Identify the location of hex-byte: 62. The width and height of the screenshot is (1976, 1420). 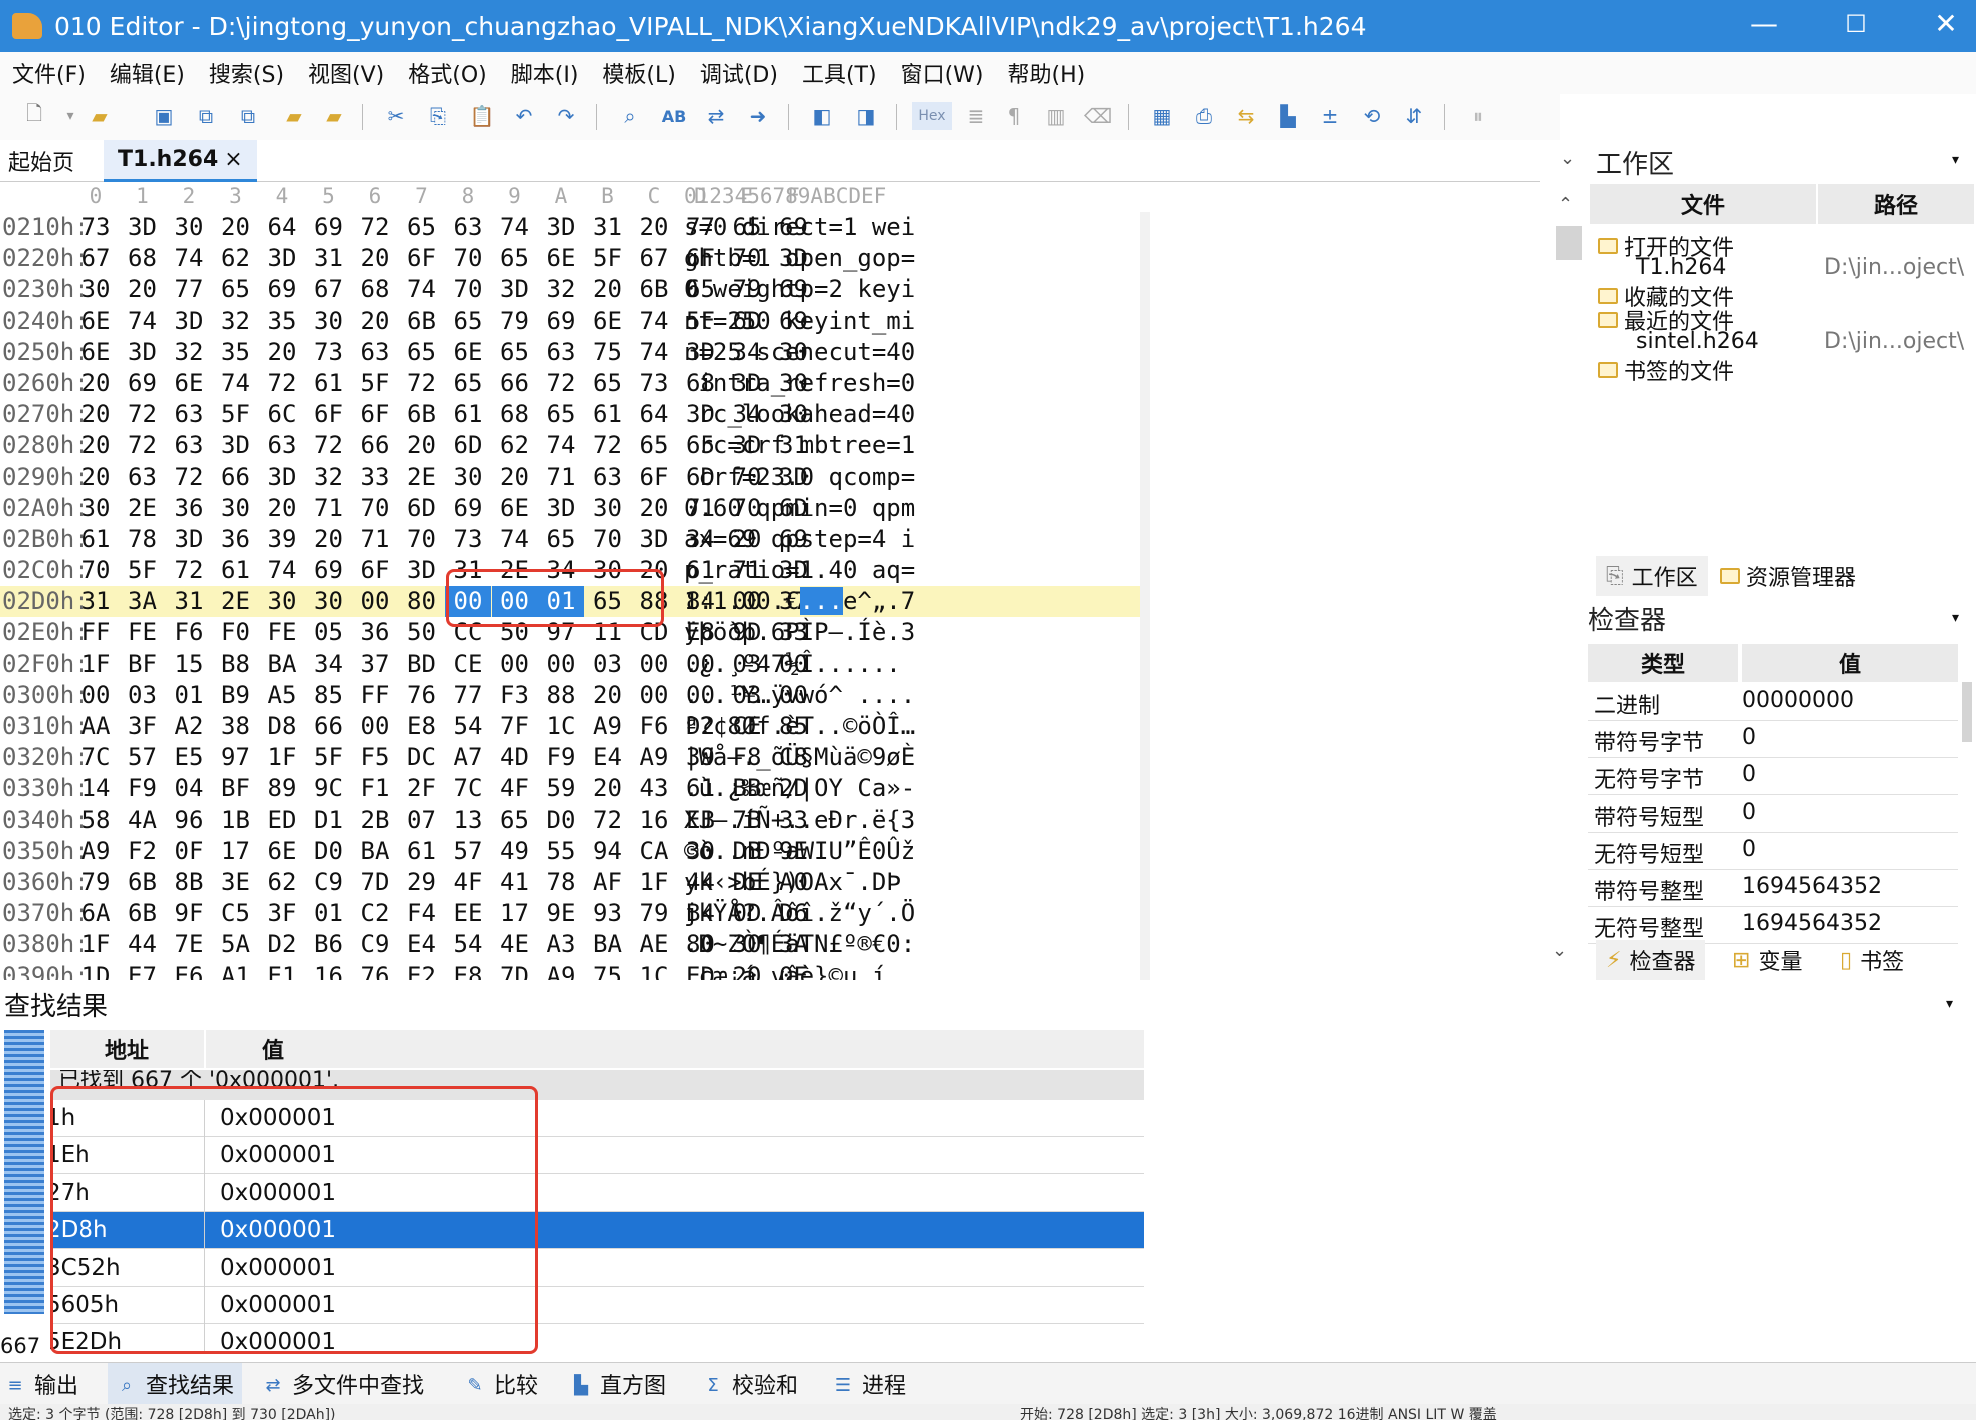
(282, 882).